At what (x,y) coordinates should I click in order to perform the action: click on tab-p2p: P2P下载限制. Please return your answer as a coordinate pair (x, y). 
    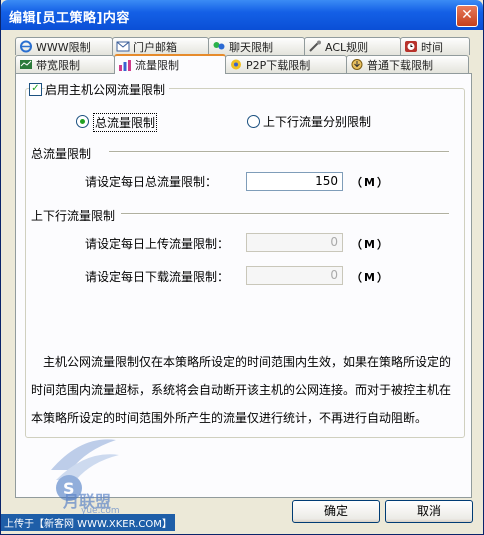
    Looking at the image, I should click on (286, 64).